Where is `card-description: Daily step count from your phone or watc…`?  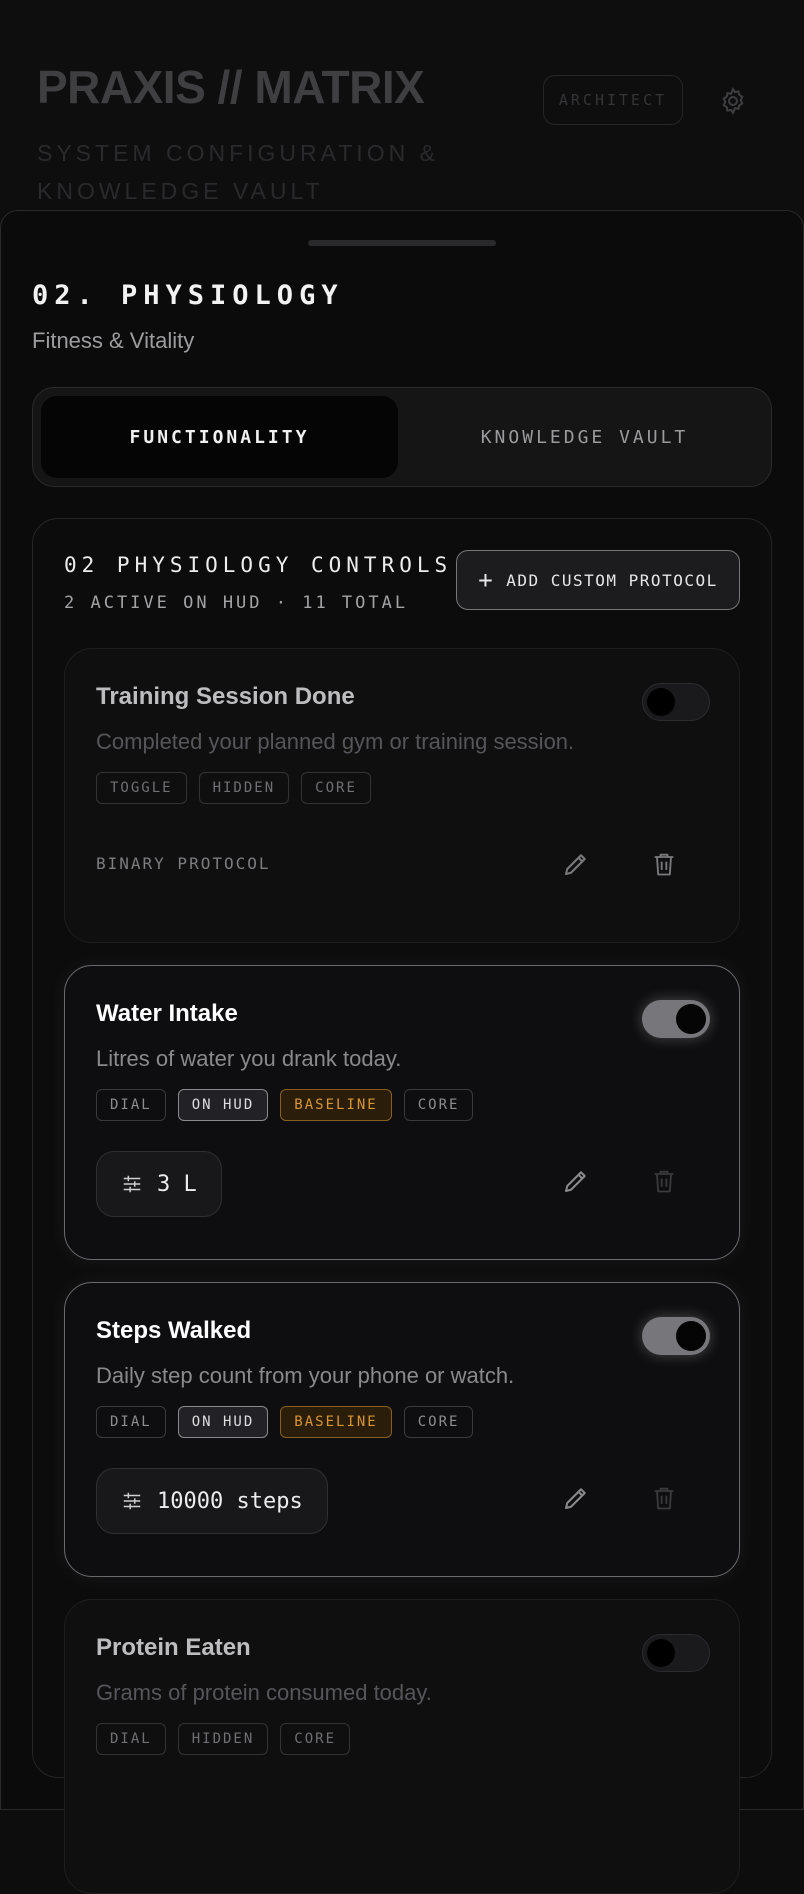 card-description: Daily step count from your phone or watc… is located at coordinates (305, 1375).